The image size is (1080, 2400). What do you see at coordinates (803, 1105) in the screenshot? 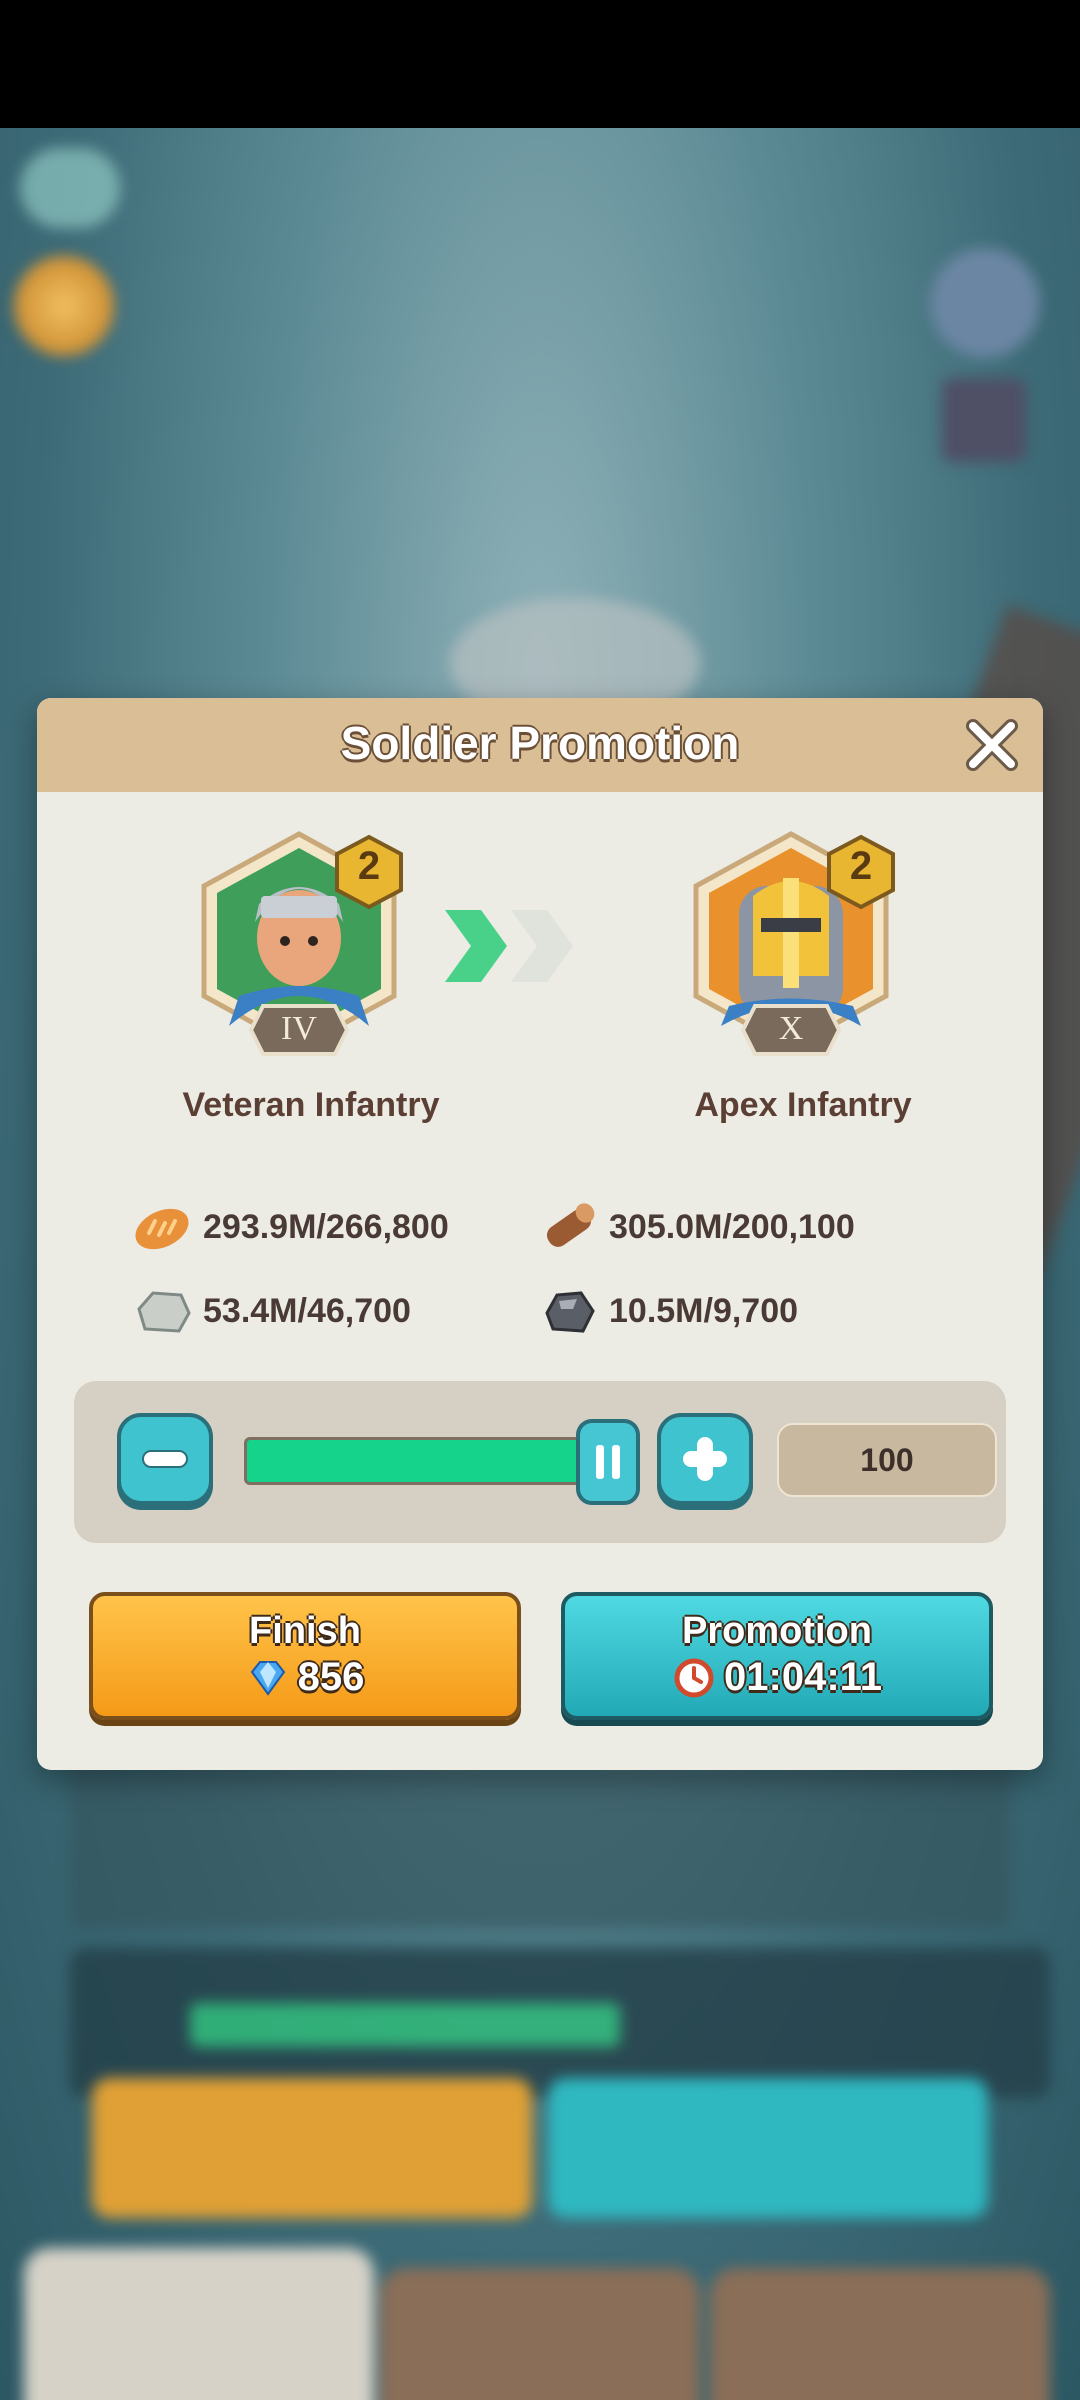
I see `unit-name-to: Apex Infantry` at bounding box center [803, 1105].